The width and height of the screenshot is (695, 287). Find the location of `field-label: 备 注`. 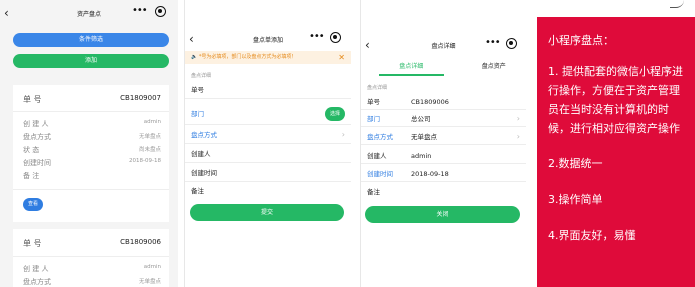

field-label: 备 注 is located at coordinates (31, 176).